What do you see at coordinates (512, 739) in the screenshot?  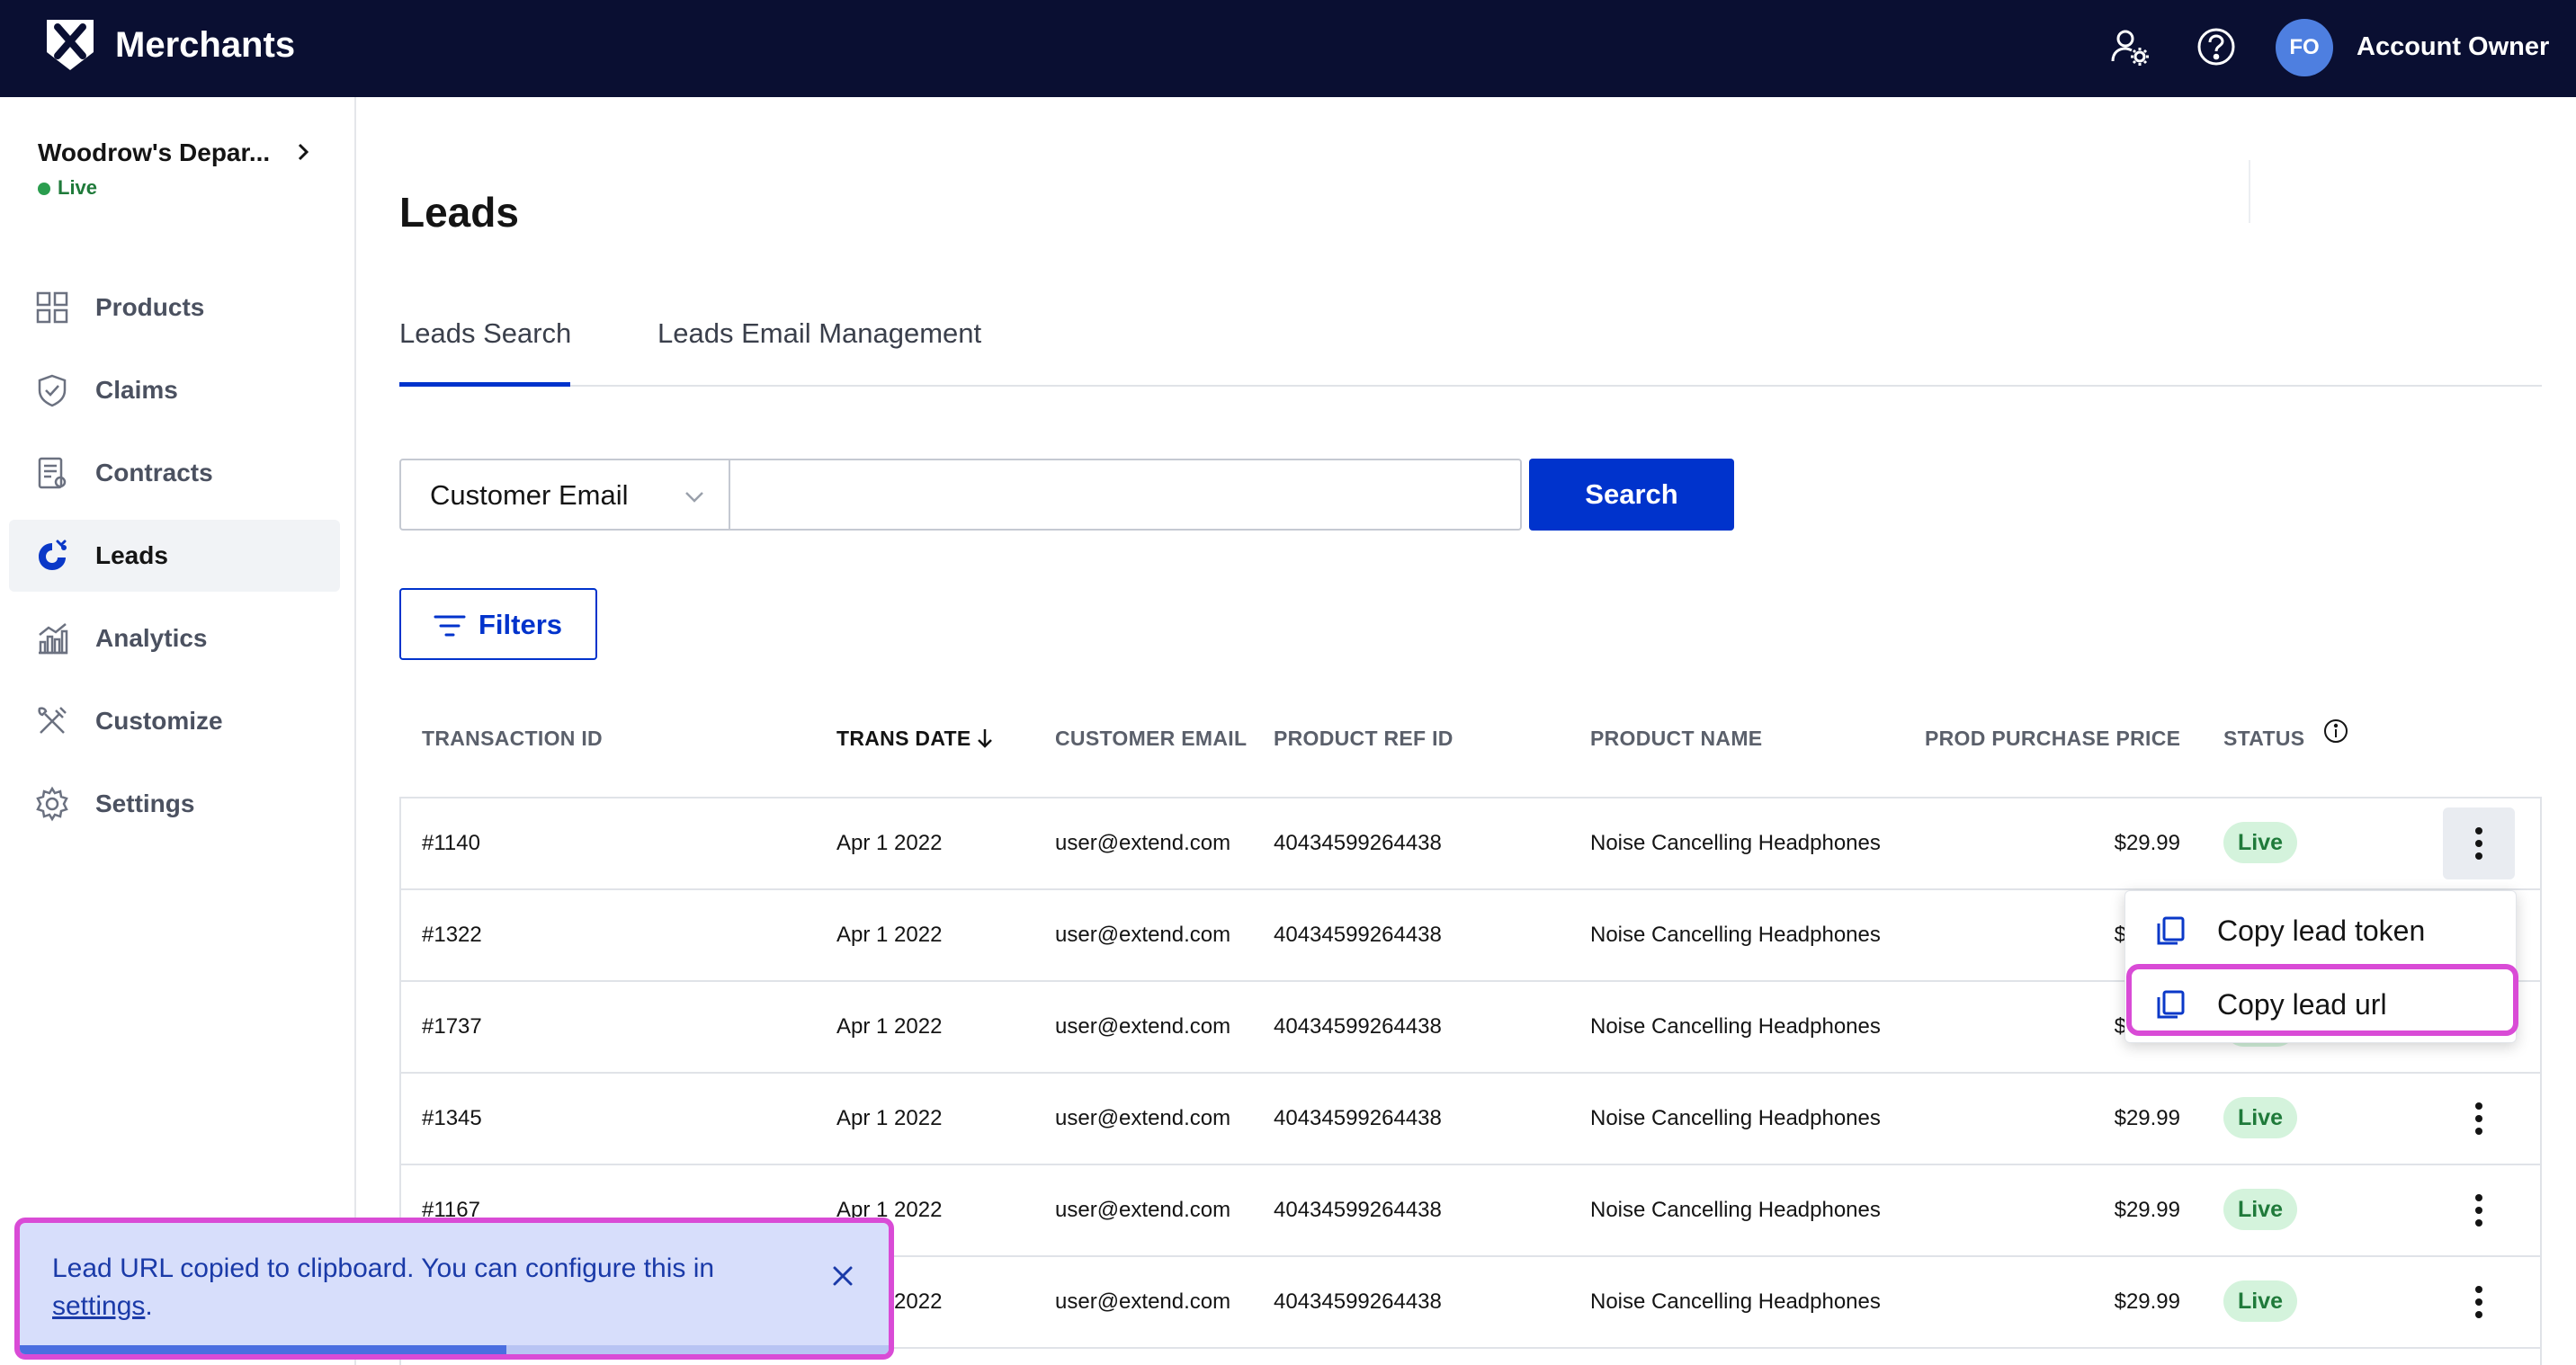 I see `column-header-transaction-id: TRANSACTION ID` at bounding box center [512, 739].